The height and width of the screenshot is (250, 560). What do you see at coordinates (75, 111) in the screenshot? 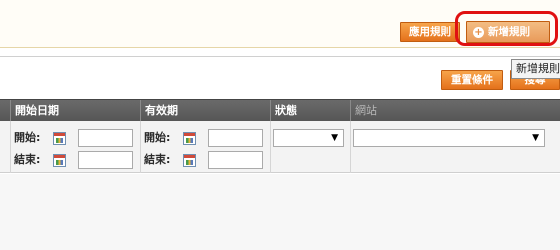
I see `column-header-start-date: 開始日期` at bounding box center [75, 111].